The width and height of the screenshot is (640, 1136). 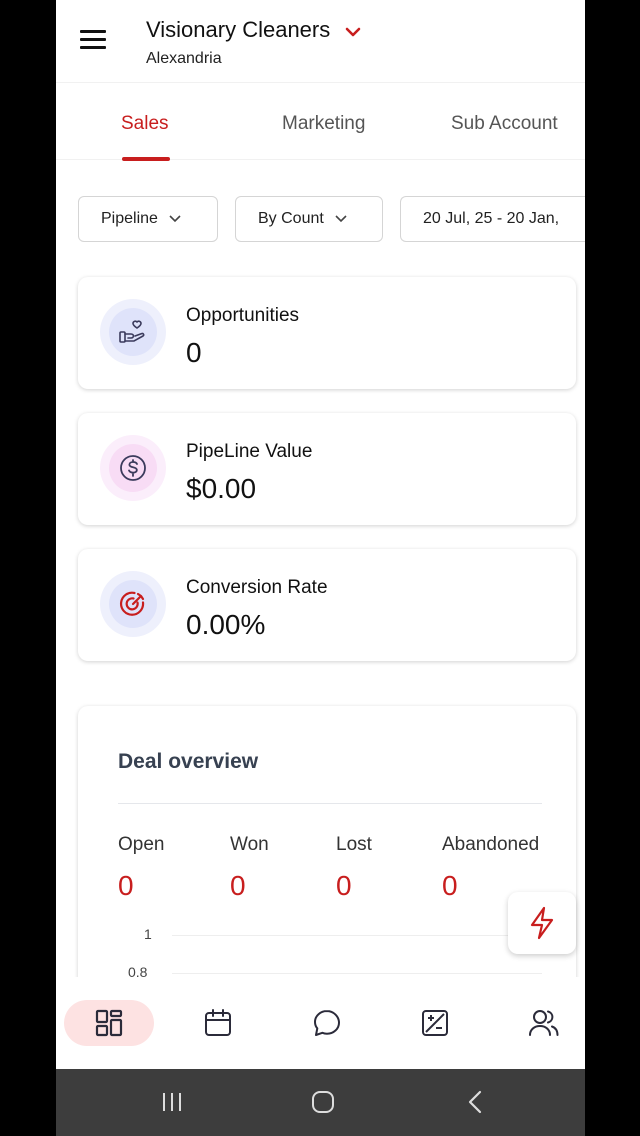 I want to click on target-icon, so click(x=132, y=603).